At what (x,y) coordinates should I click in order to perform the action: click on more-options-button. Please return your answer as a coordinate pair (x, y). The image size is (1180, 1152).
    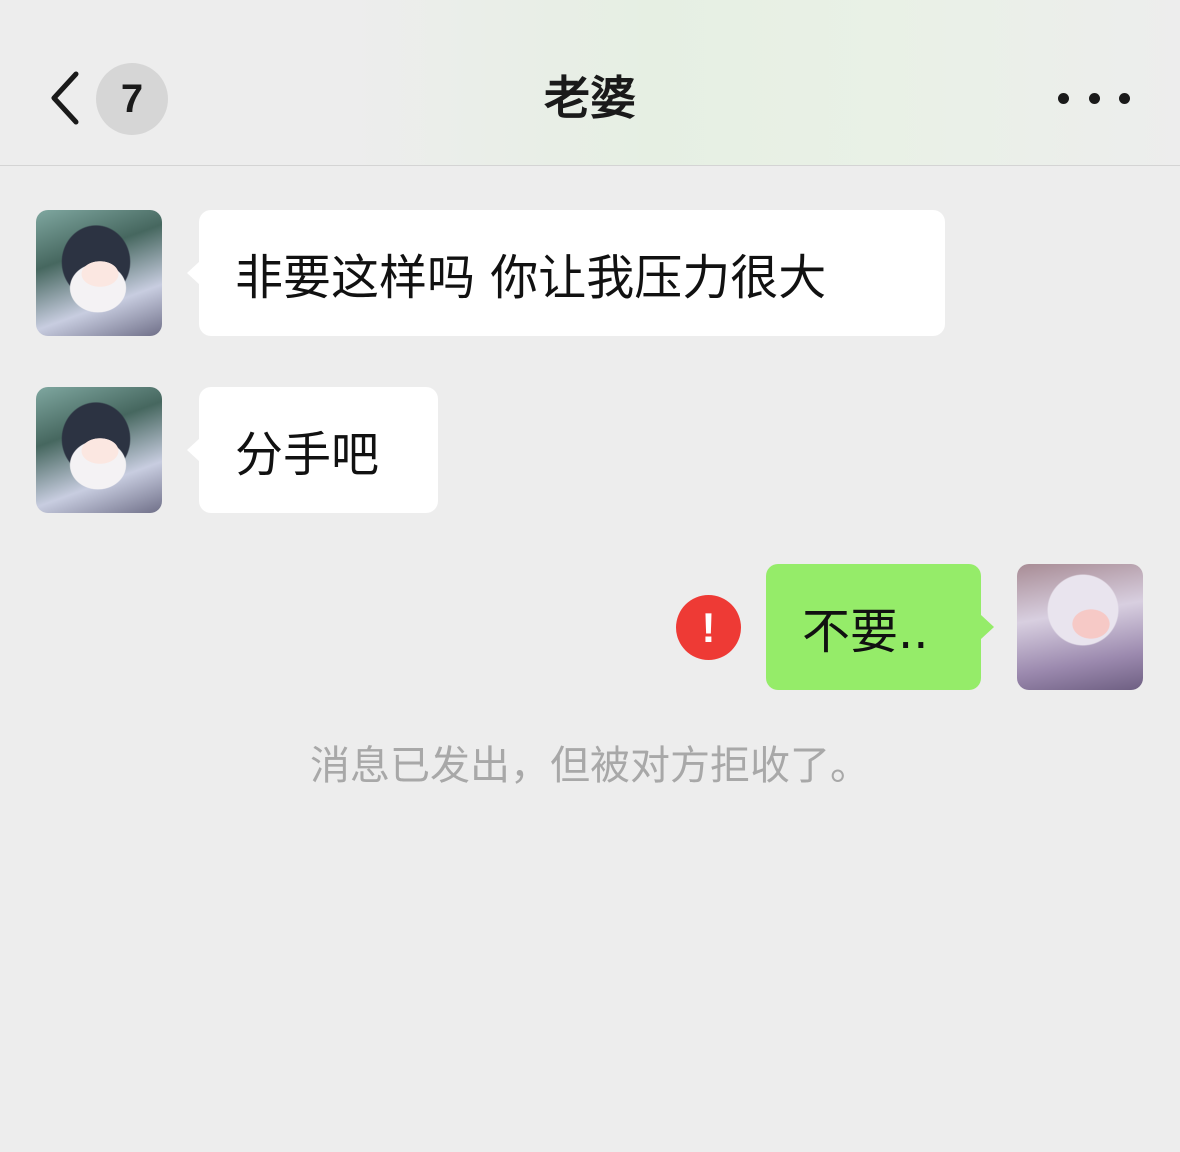
    Looking at the image, I should click on (1094, 98).